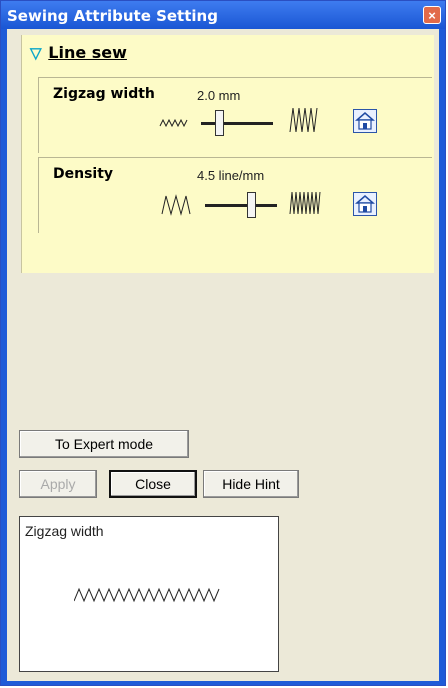 Image resolution: width=448 pixels, height=688 pixels. What do you see at coordinates (153, 484) in the screenshot?
I see `close-button: Close` at bounding box center [153, 484].